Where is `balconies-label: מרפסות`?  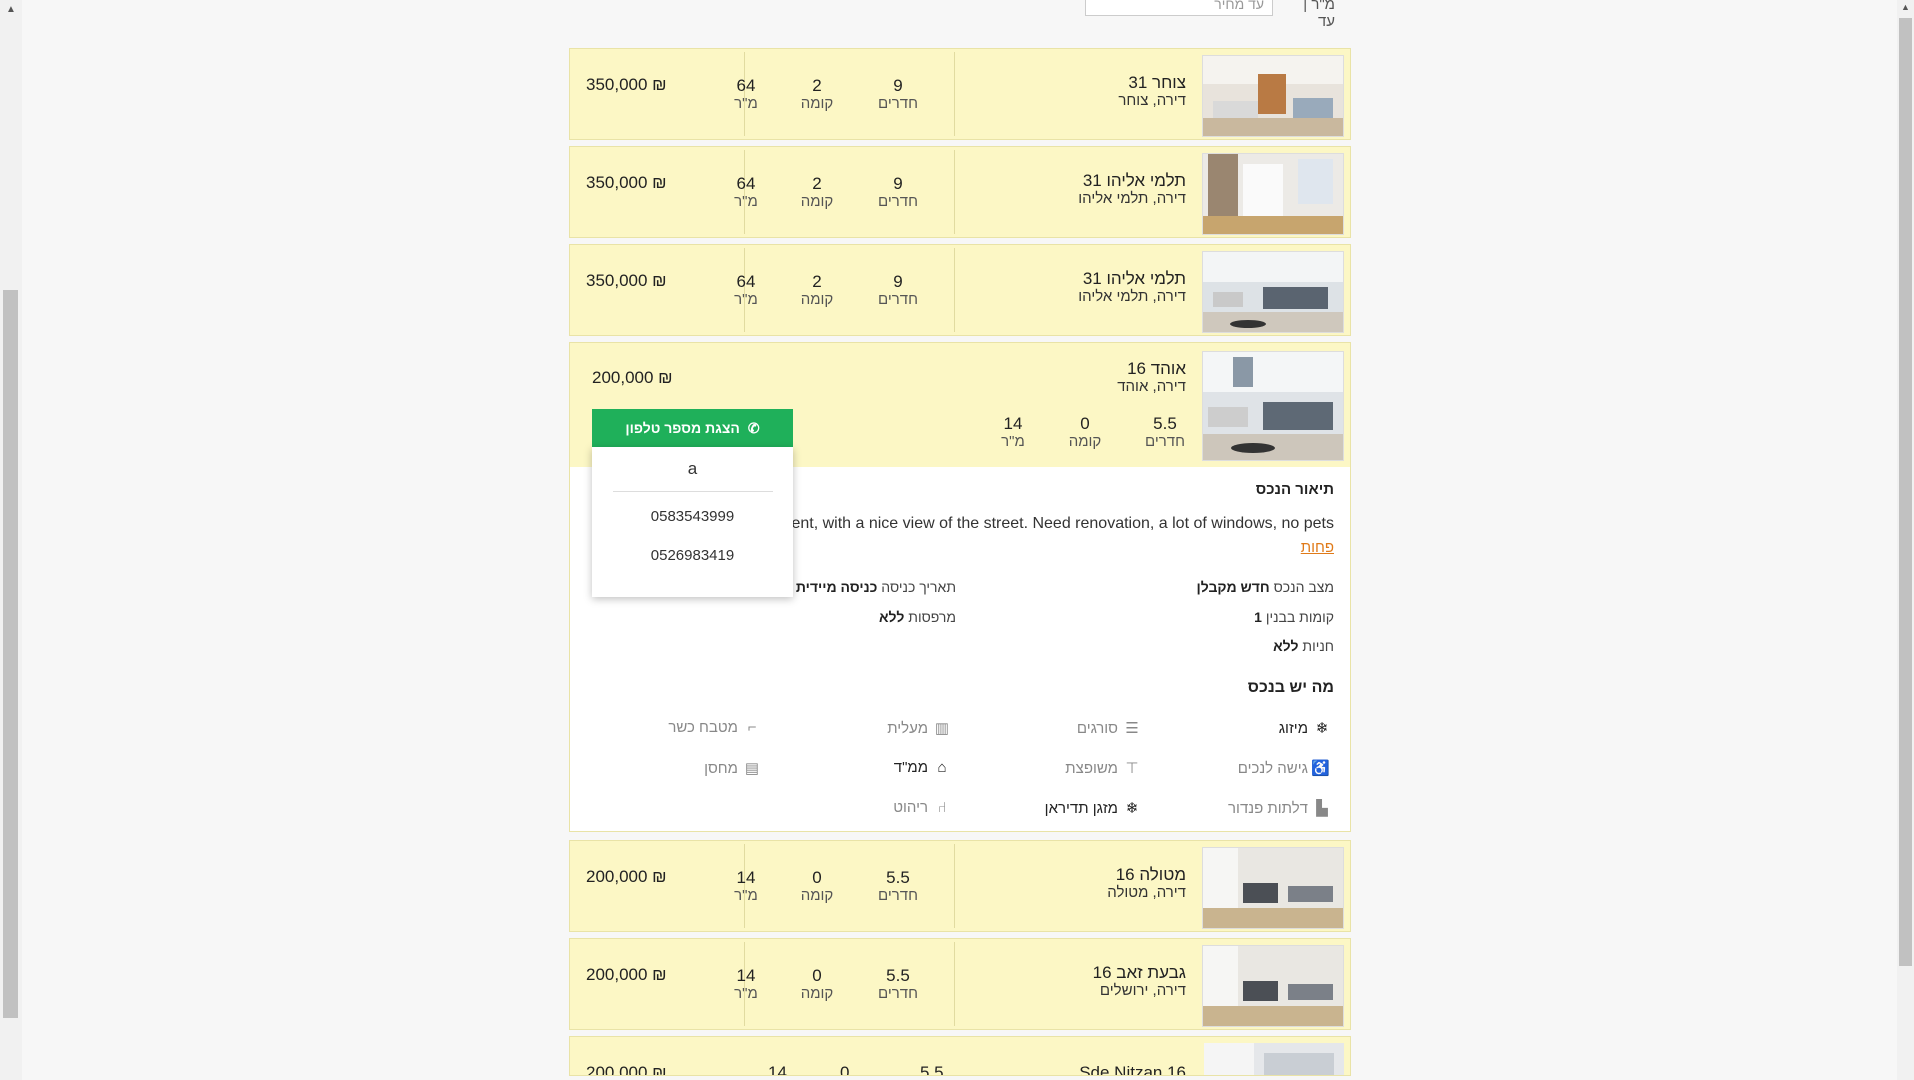
balconies-label: מרפסות is located at coordinates (932, 617).